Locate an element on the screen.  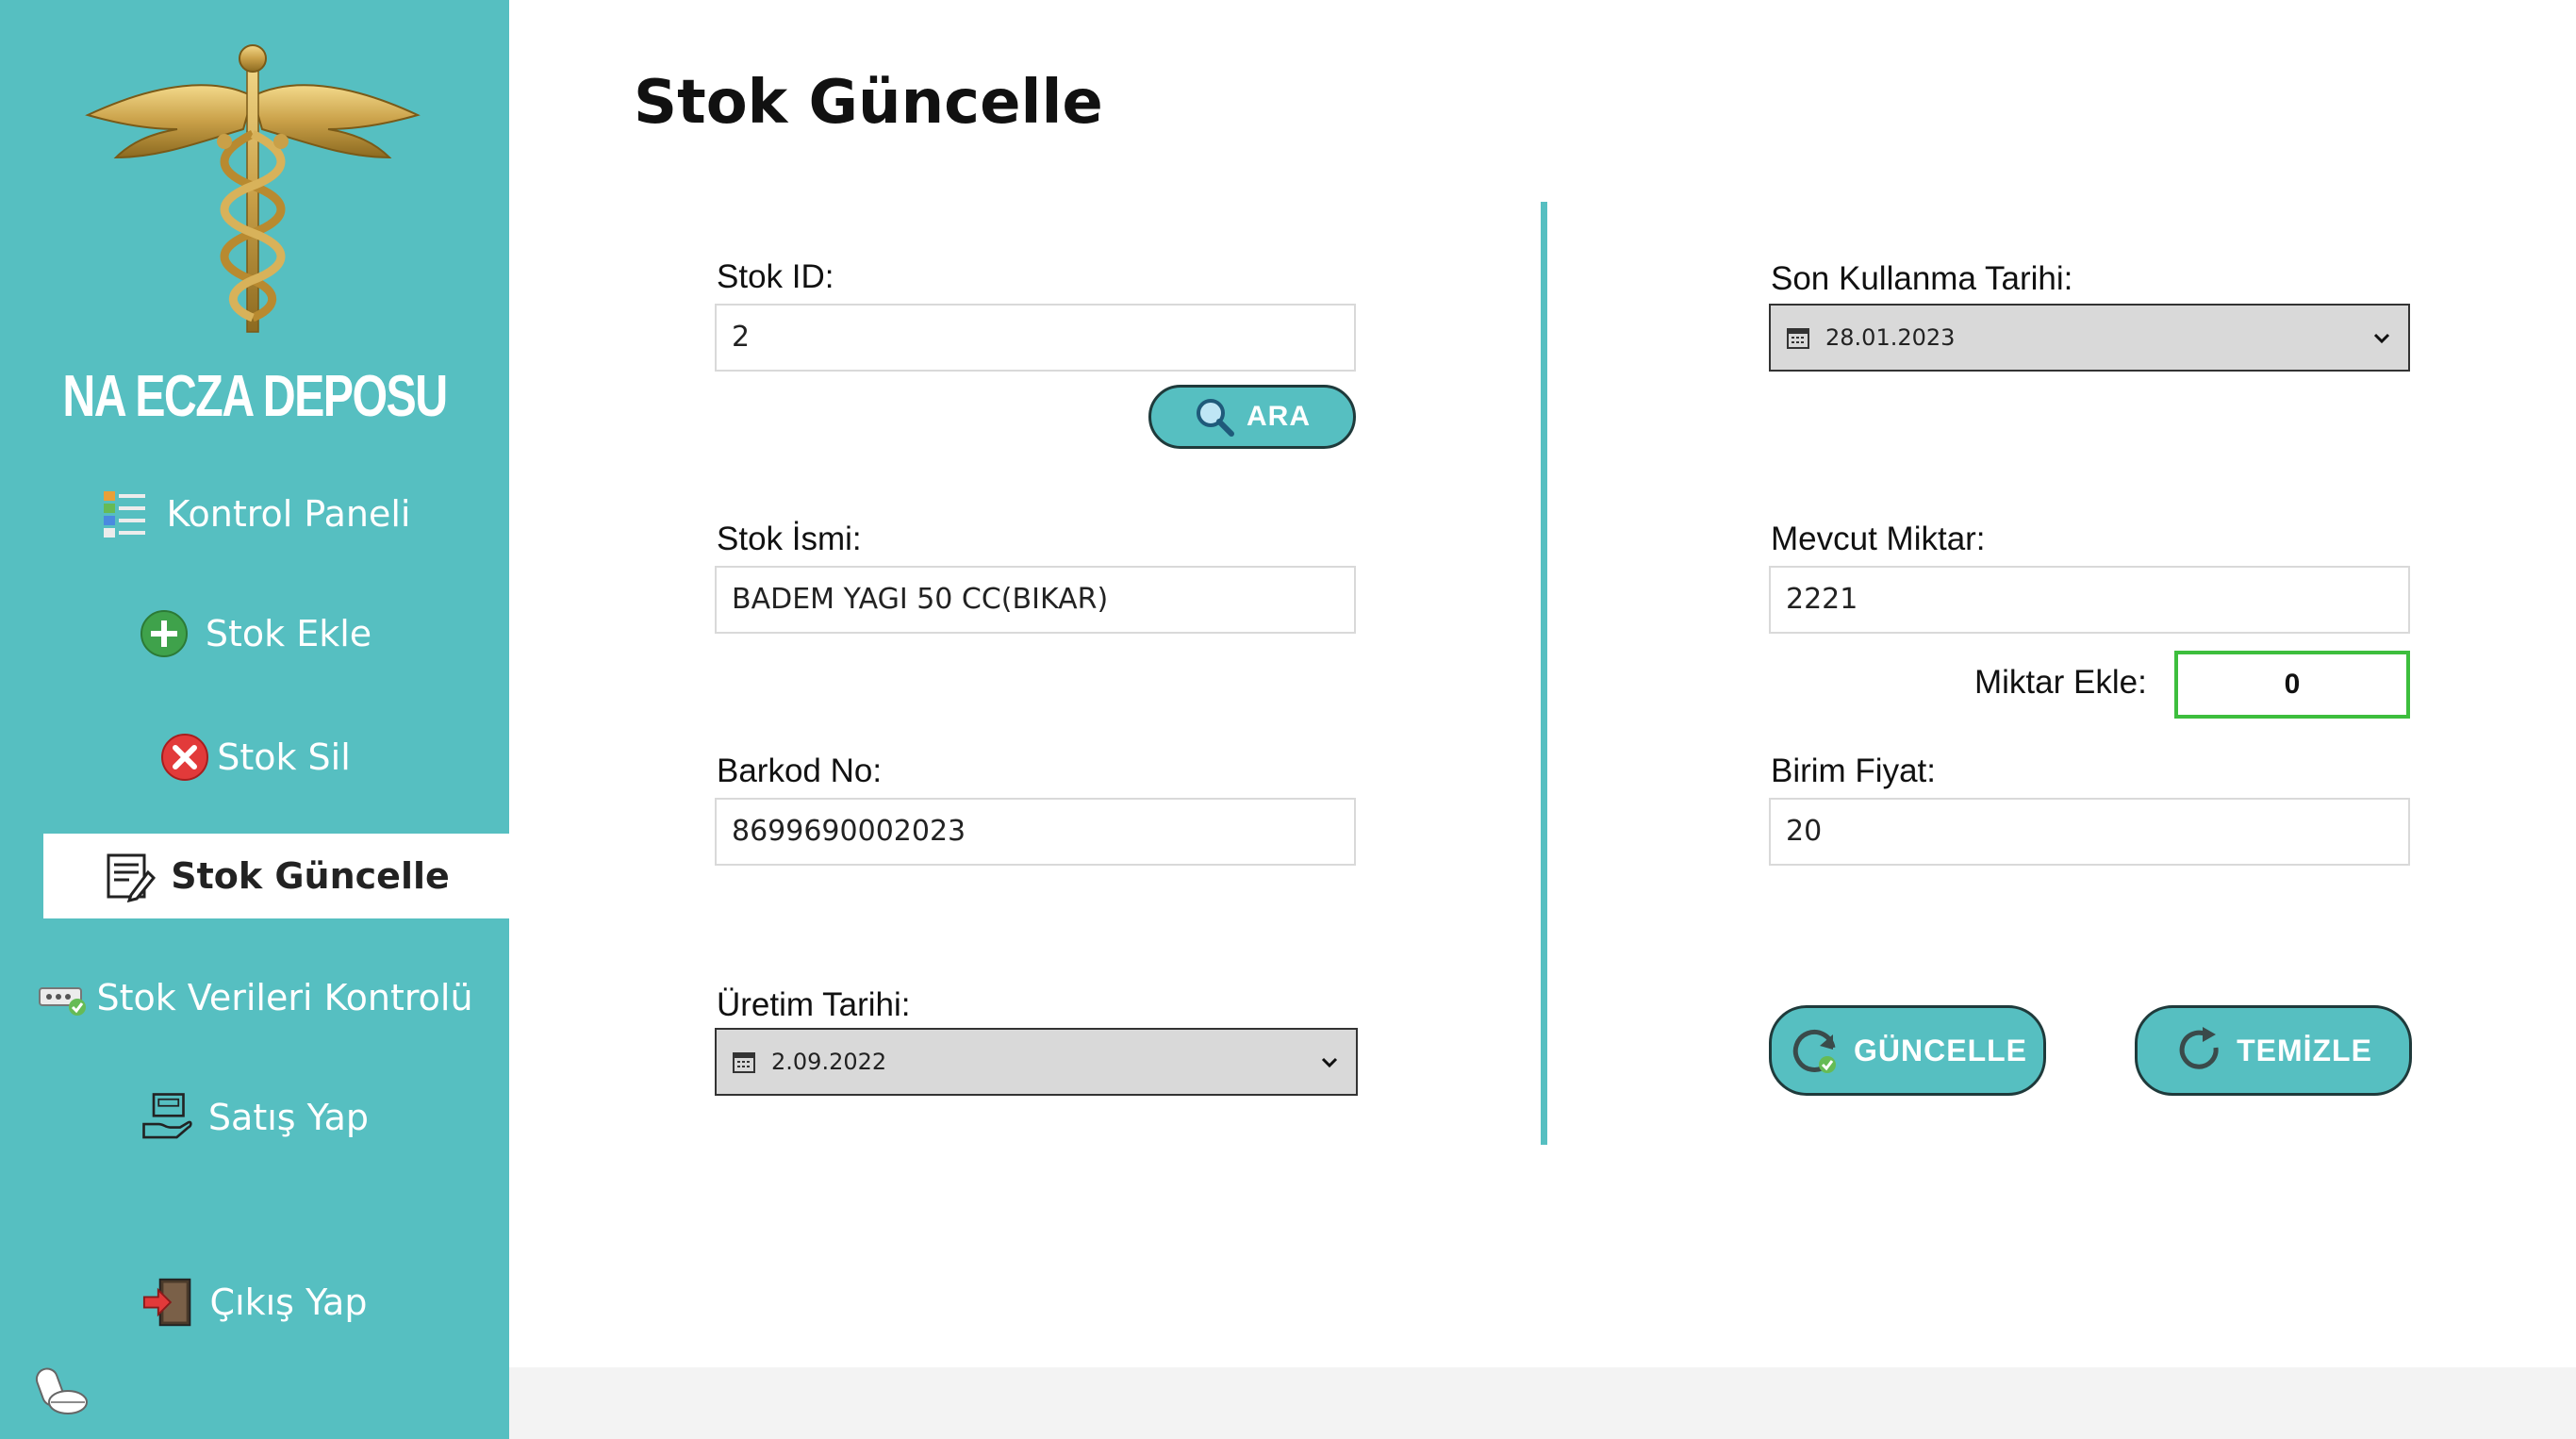
exit-door-icon is located at coordinates (168, 1302).